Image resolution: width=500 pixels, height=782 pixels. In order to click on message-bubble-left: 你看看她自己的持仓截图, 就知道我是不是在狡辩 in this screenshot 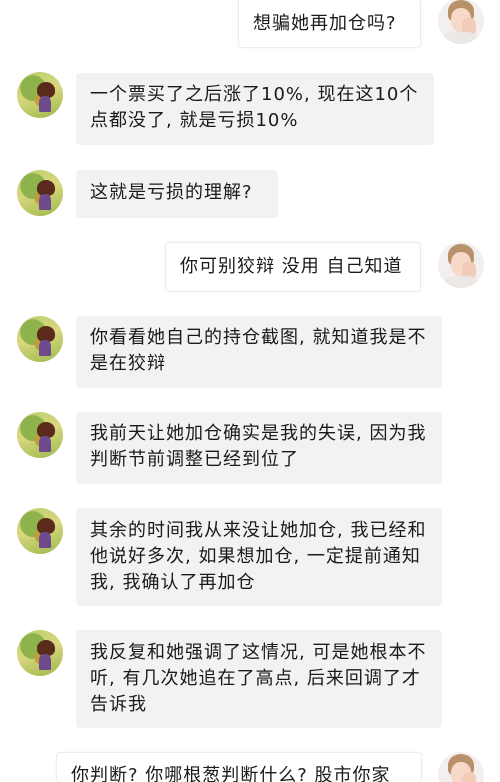, I will do `click(259, 352)`.